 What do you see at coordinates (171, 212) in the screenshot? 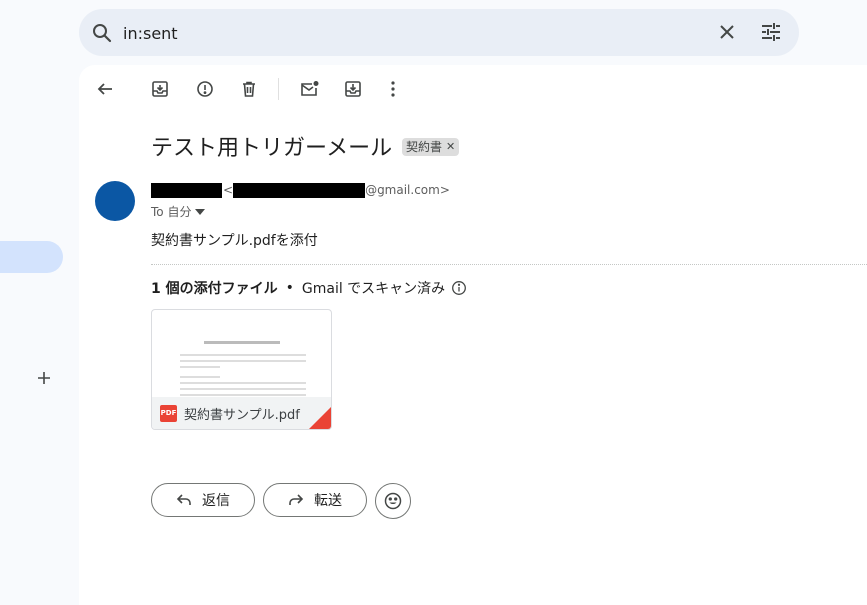
I see `to-line-text: To 自分` at bounding box center [171, 212].